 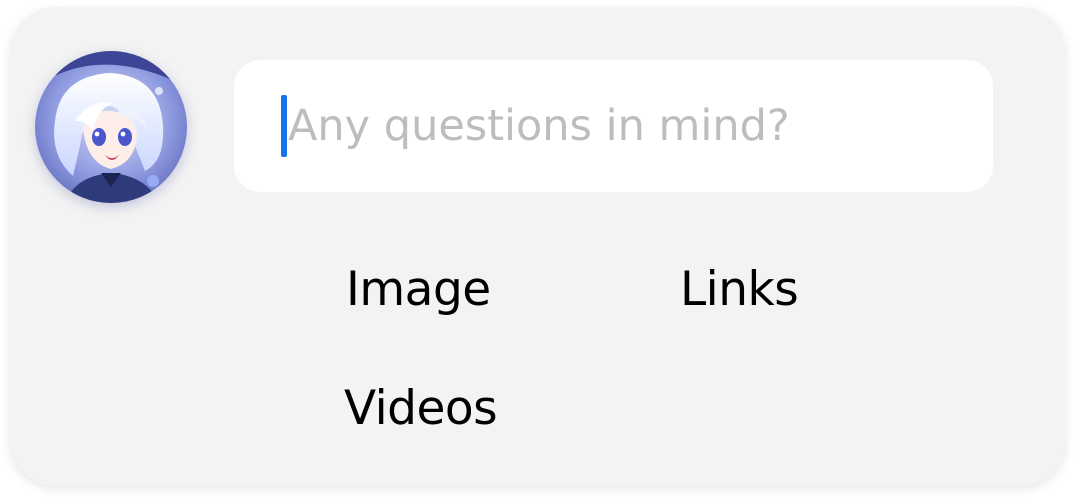 What do you see at coordinates (418, 289) in the screenshot?
I see `attach-image-option: Image` at bounding box center [418, 289].